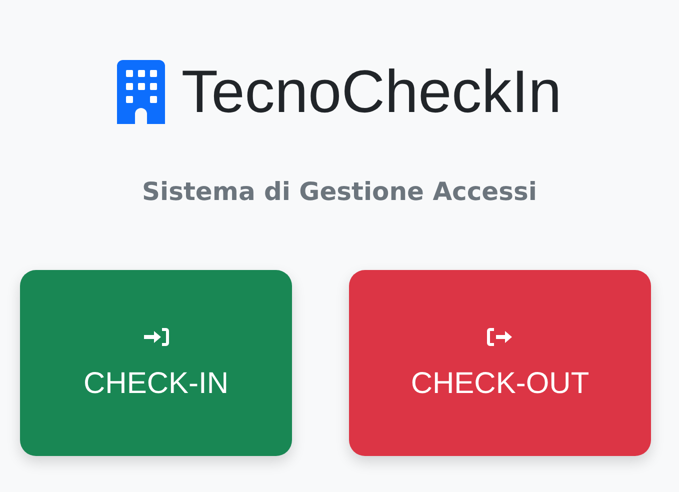  Describe the element at coordinates (500, 337) in the screenshot. I see `sign-out-icon` at that location.